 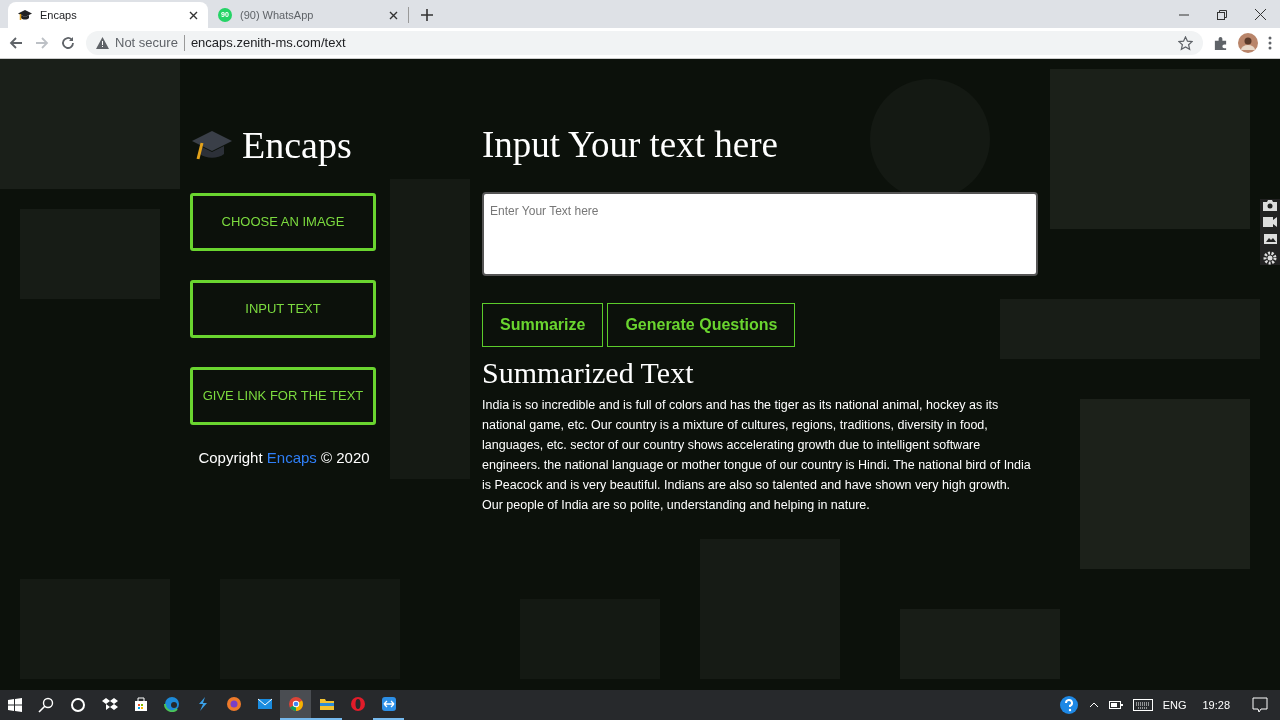 I want to click on browser-tab: Encaps, so click(x=108, y=15).